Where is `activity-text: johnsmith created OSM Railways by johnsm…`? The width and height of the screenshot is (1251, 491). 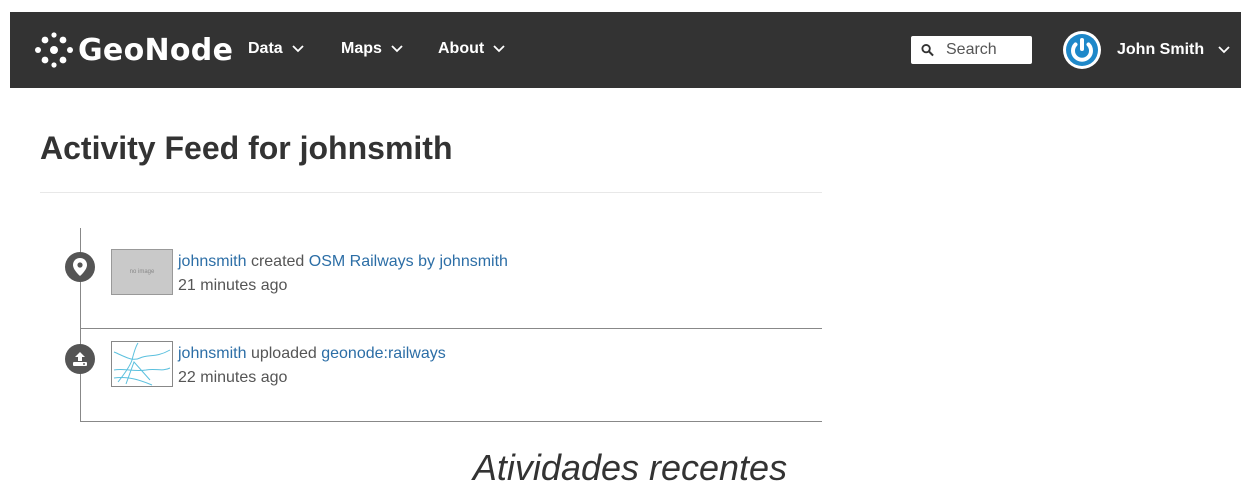 activity-text: johnsmith created OSM Railways by johnsm… is located at coordinates (343, 274).